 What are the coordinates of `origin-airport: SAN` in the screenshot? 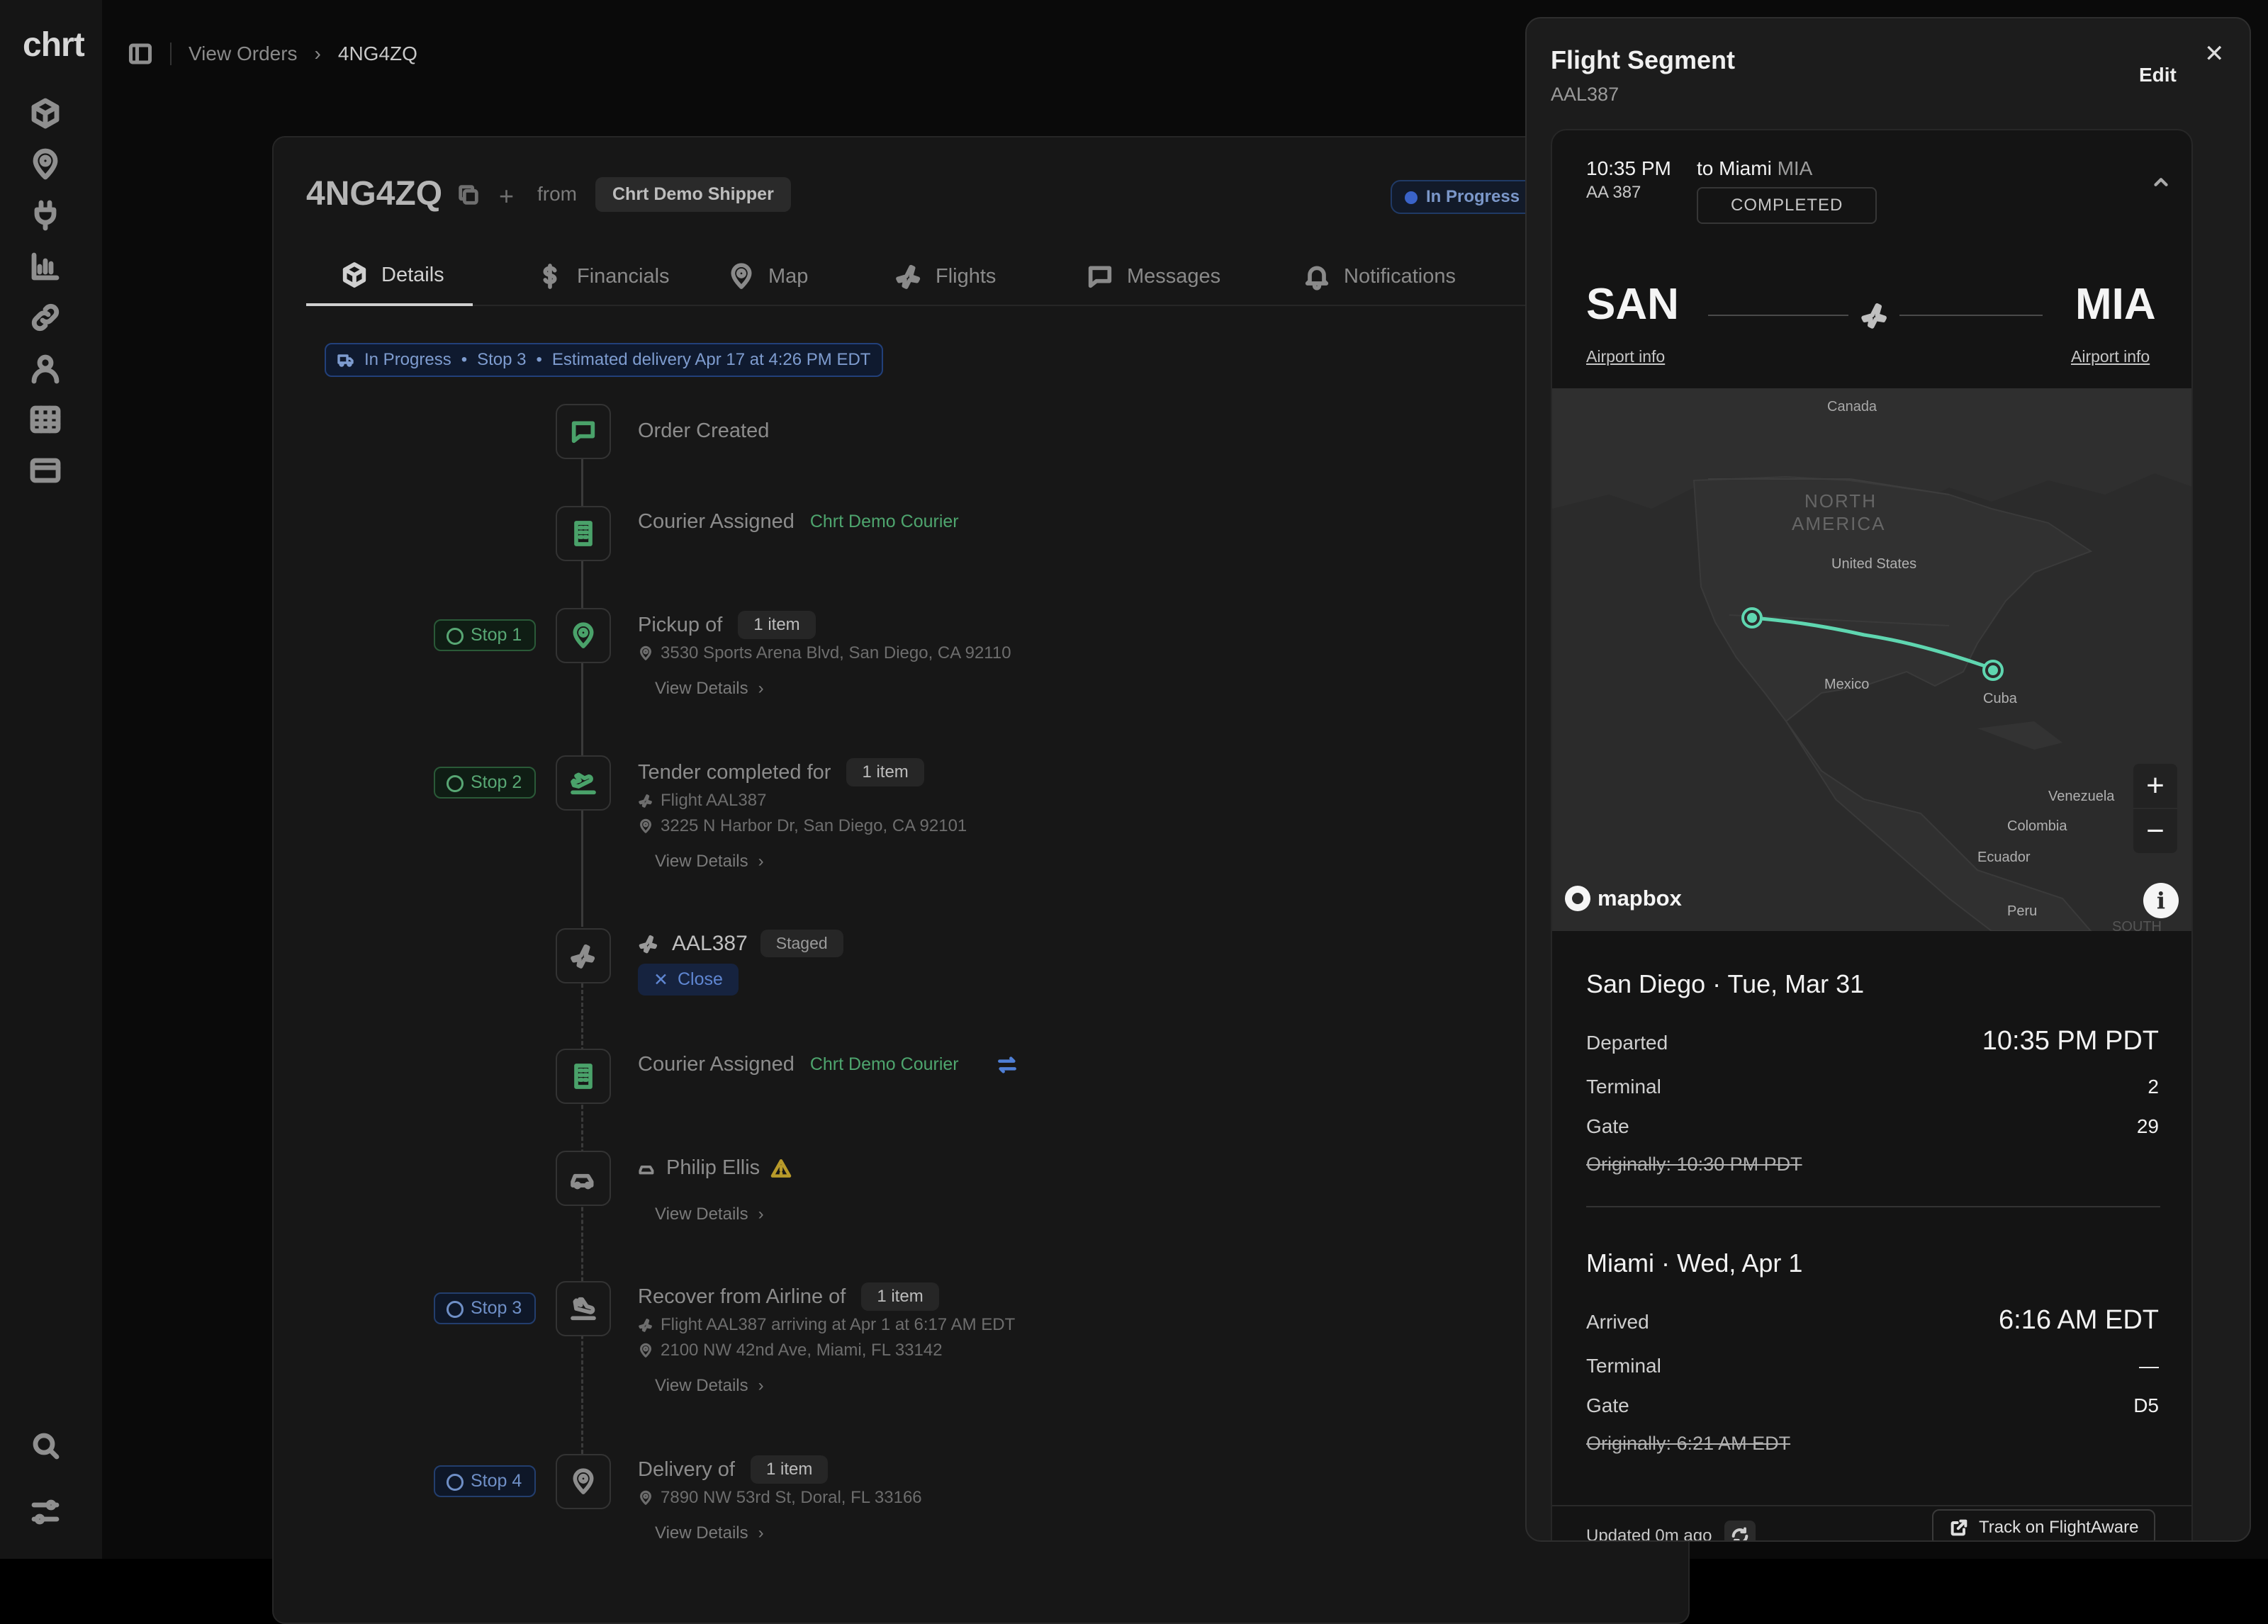 It's located at (1632, 304).